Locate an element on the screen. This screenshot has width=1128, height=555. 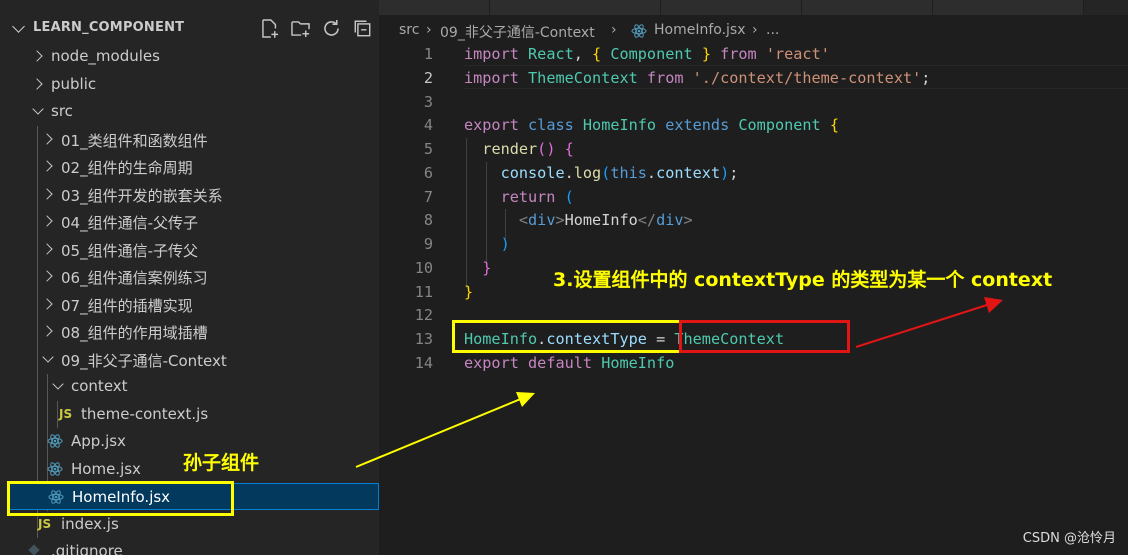
red-arrow is located at coordinates (929, 322).